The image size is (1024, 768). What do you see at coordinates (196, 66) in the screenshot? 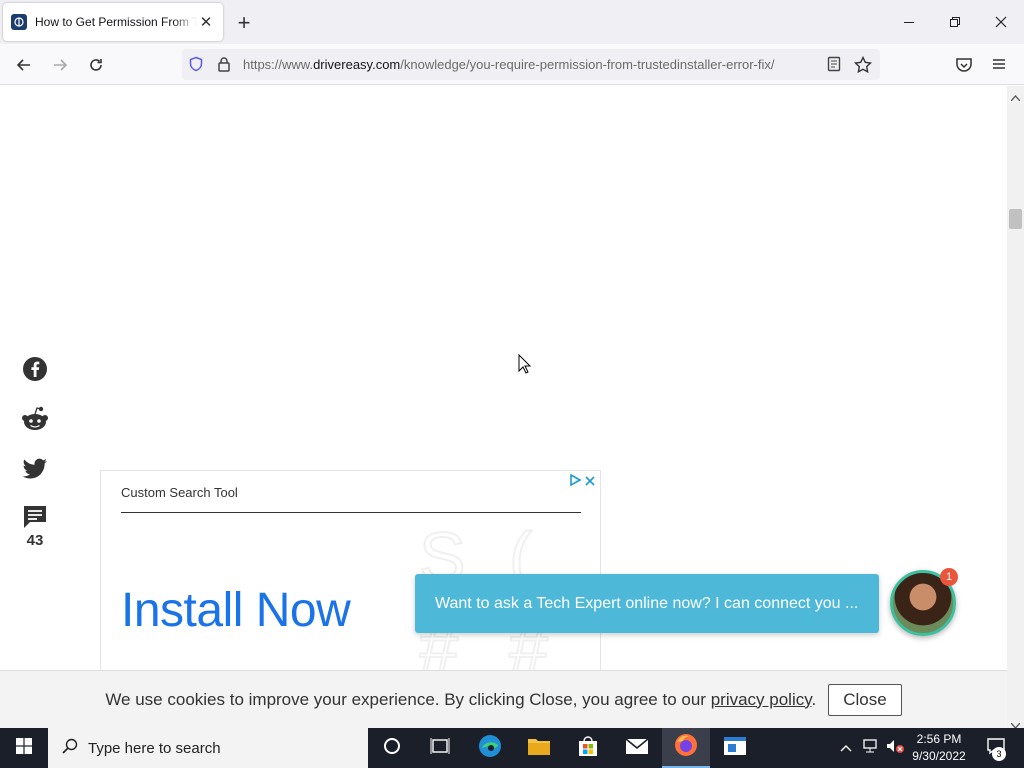
I see `tracking-protection-shield-icon` at bounding box center [196, 66].